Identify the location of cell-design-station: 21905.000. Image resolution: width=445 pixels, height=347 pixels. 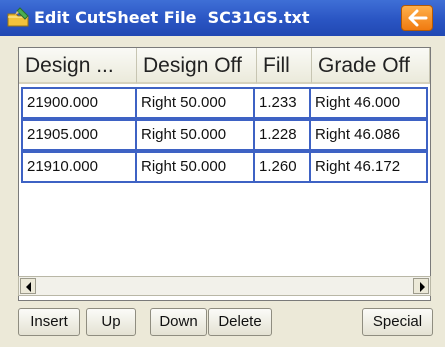
(79, 135).